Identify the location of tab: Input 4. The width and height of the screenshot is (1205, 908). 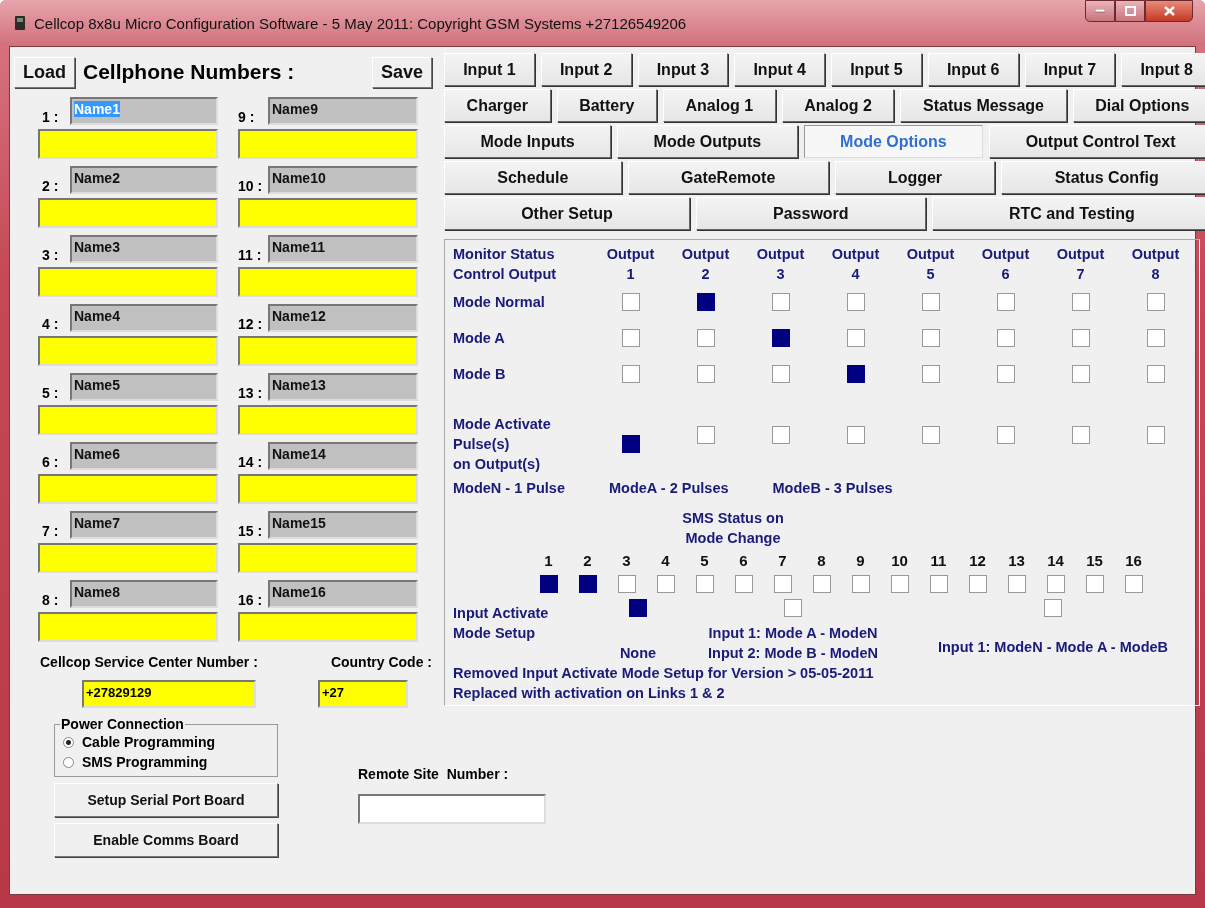
(779, 69).